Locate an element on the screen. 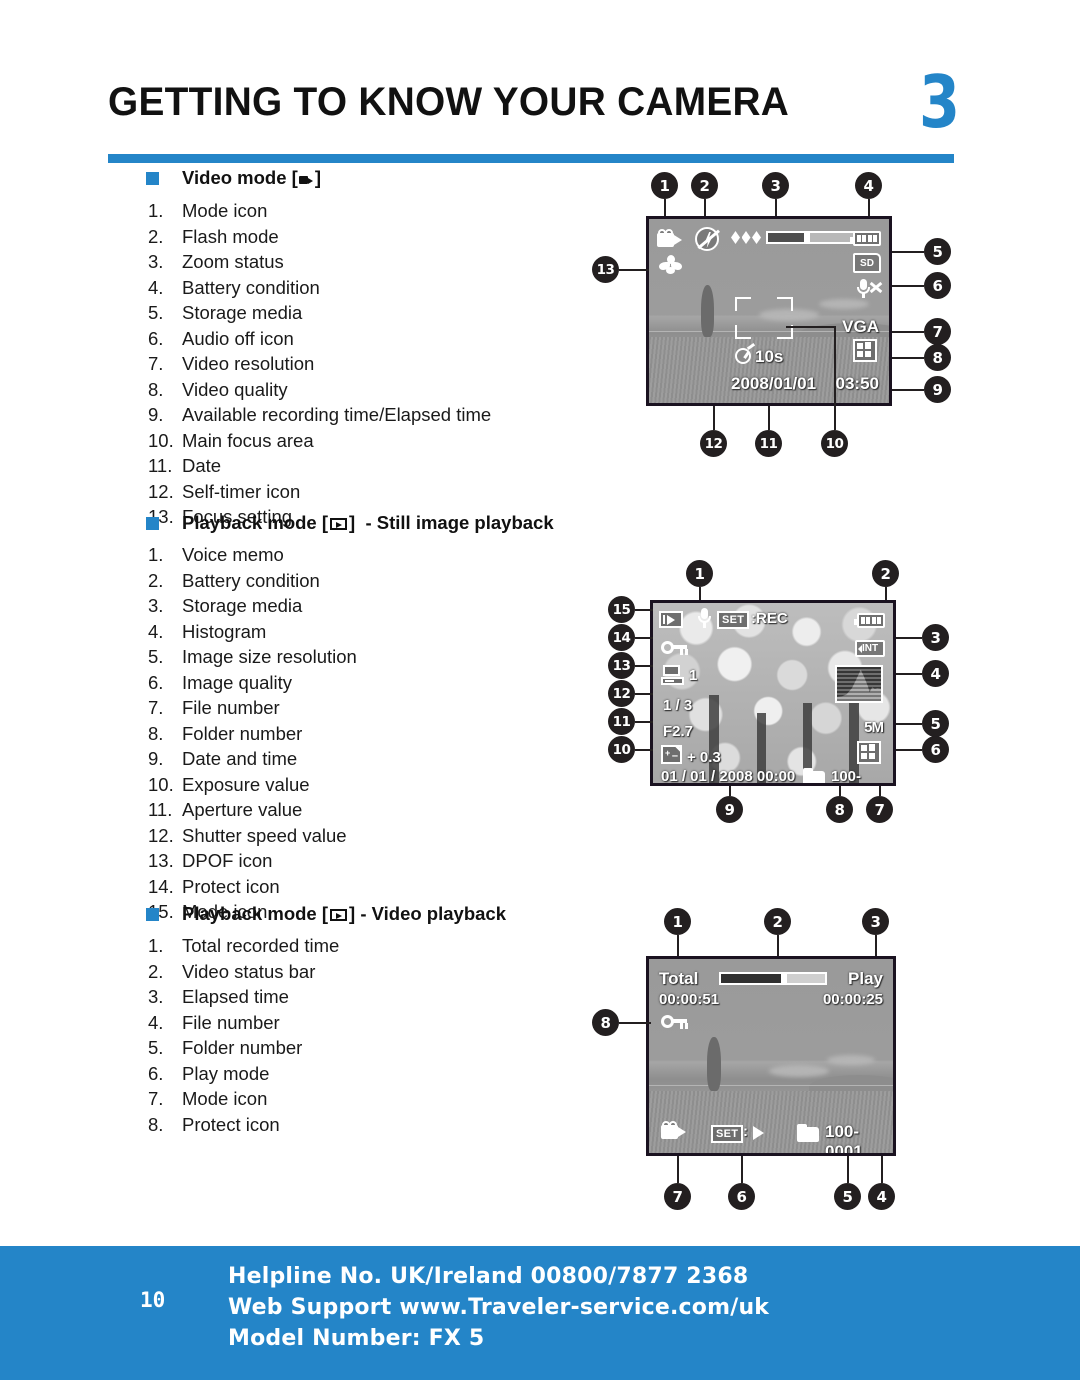  mode-icon-playback is located at coordinates (671, 619).